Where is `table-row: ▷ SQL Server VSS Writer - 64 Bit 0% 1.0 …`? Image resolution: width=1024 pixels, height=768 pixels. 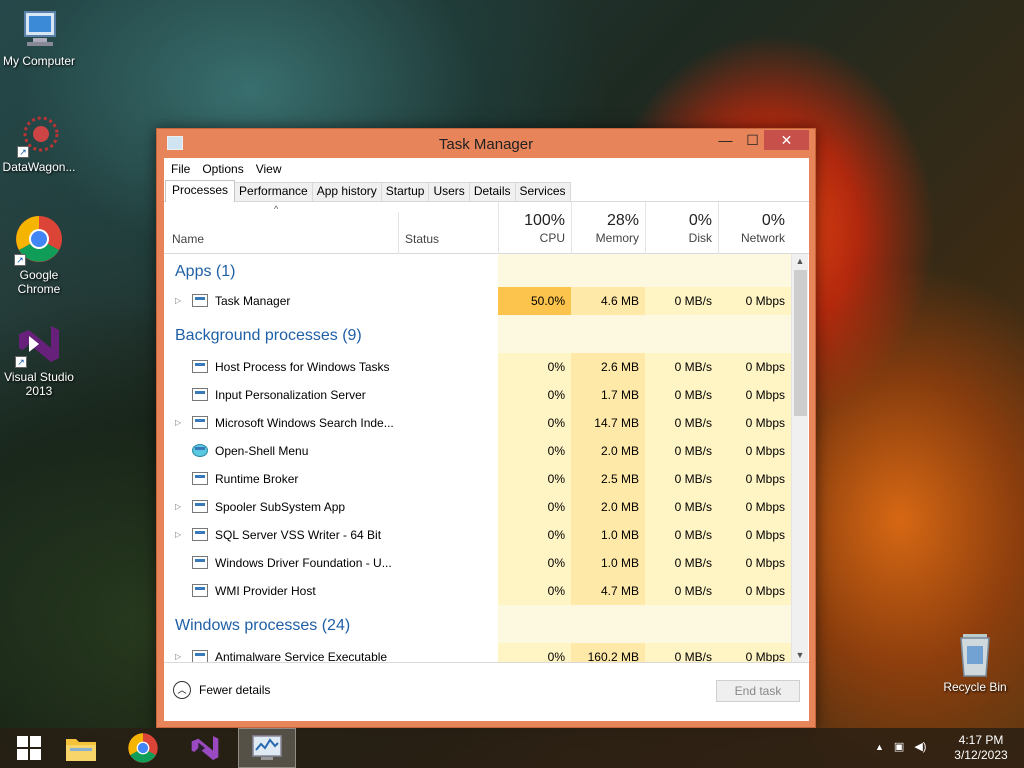 table-row: ▷ SQL Server VSS Writer - 64 Bit 0% 1.0 … is located at coordinates (477, 535).